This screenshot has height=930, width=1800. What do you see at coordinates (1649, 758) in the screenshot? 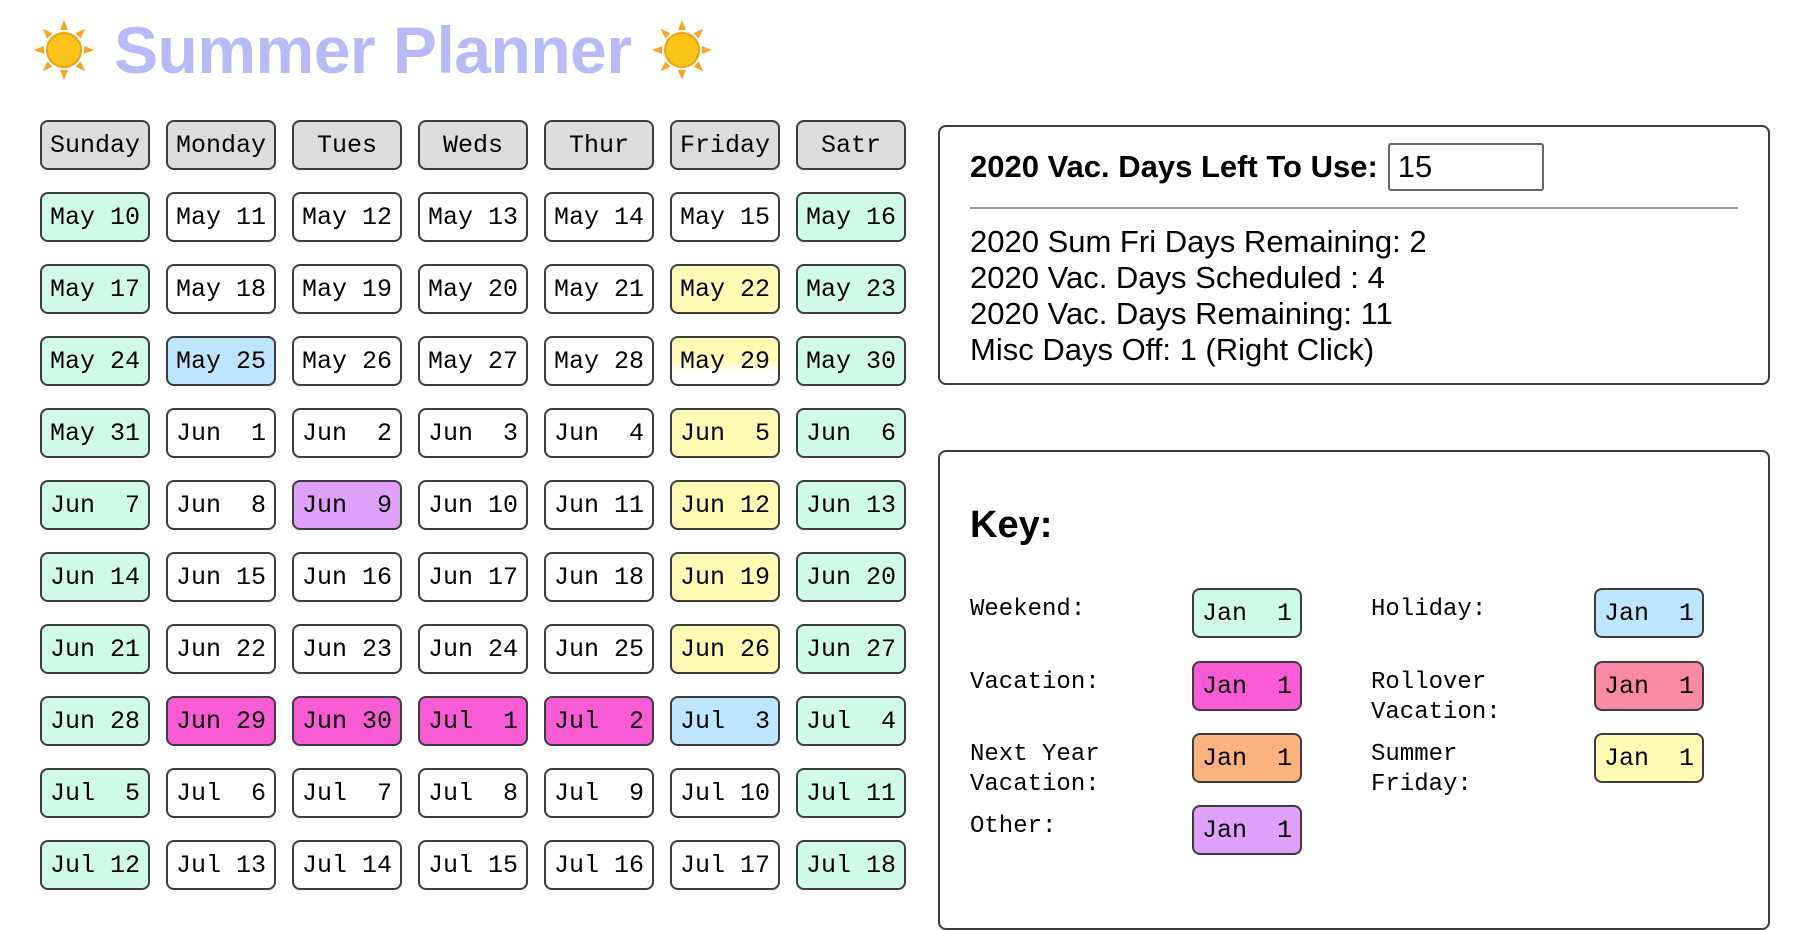
I see `key-swatch-summer-friday: Jan 1` at bounding box center [1649, 758].